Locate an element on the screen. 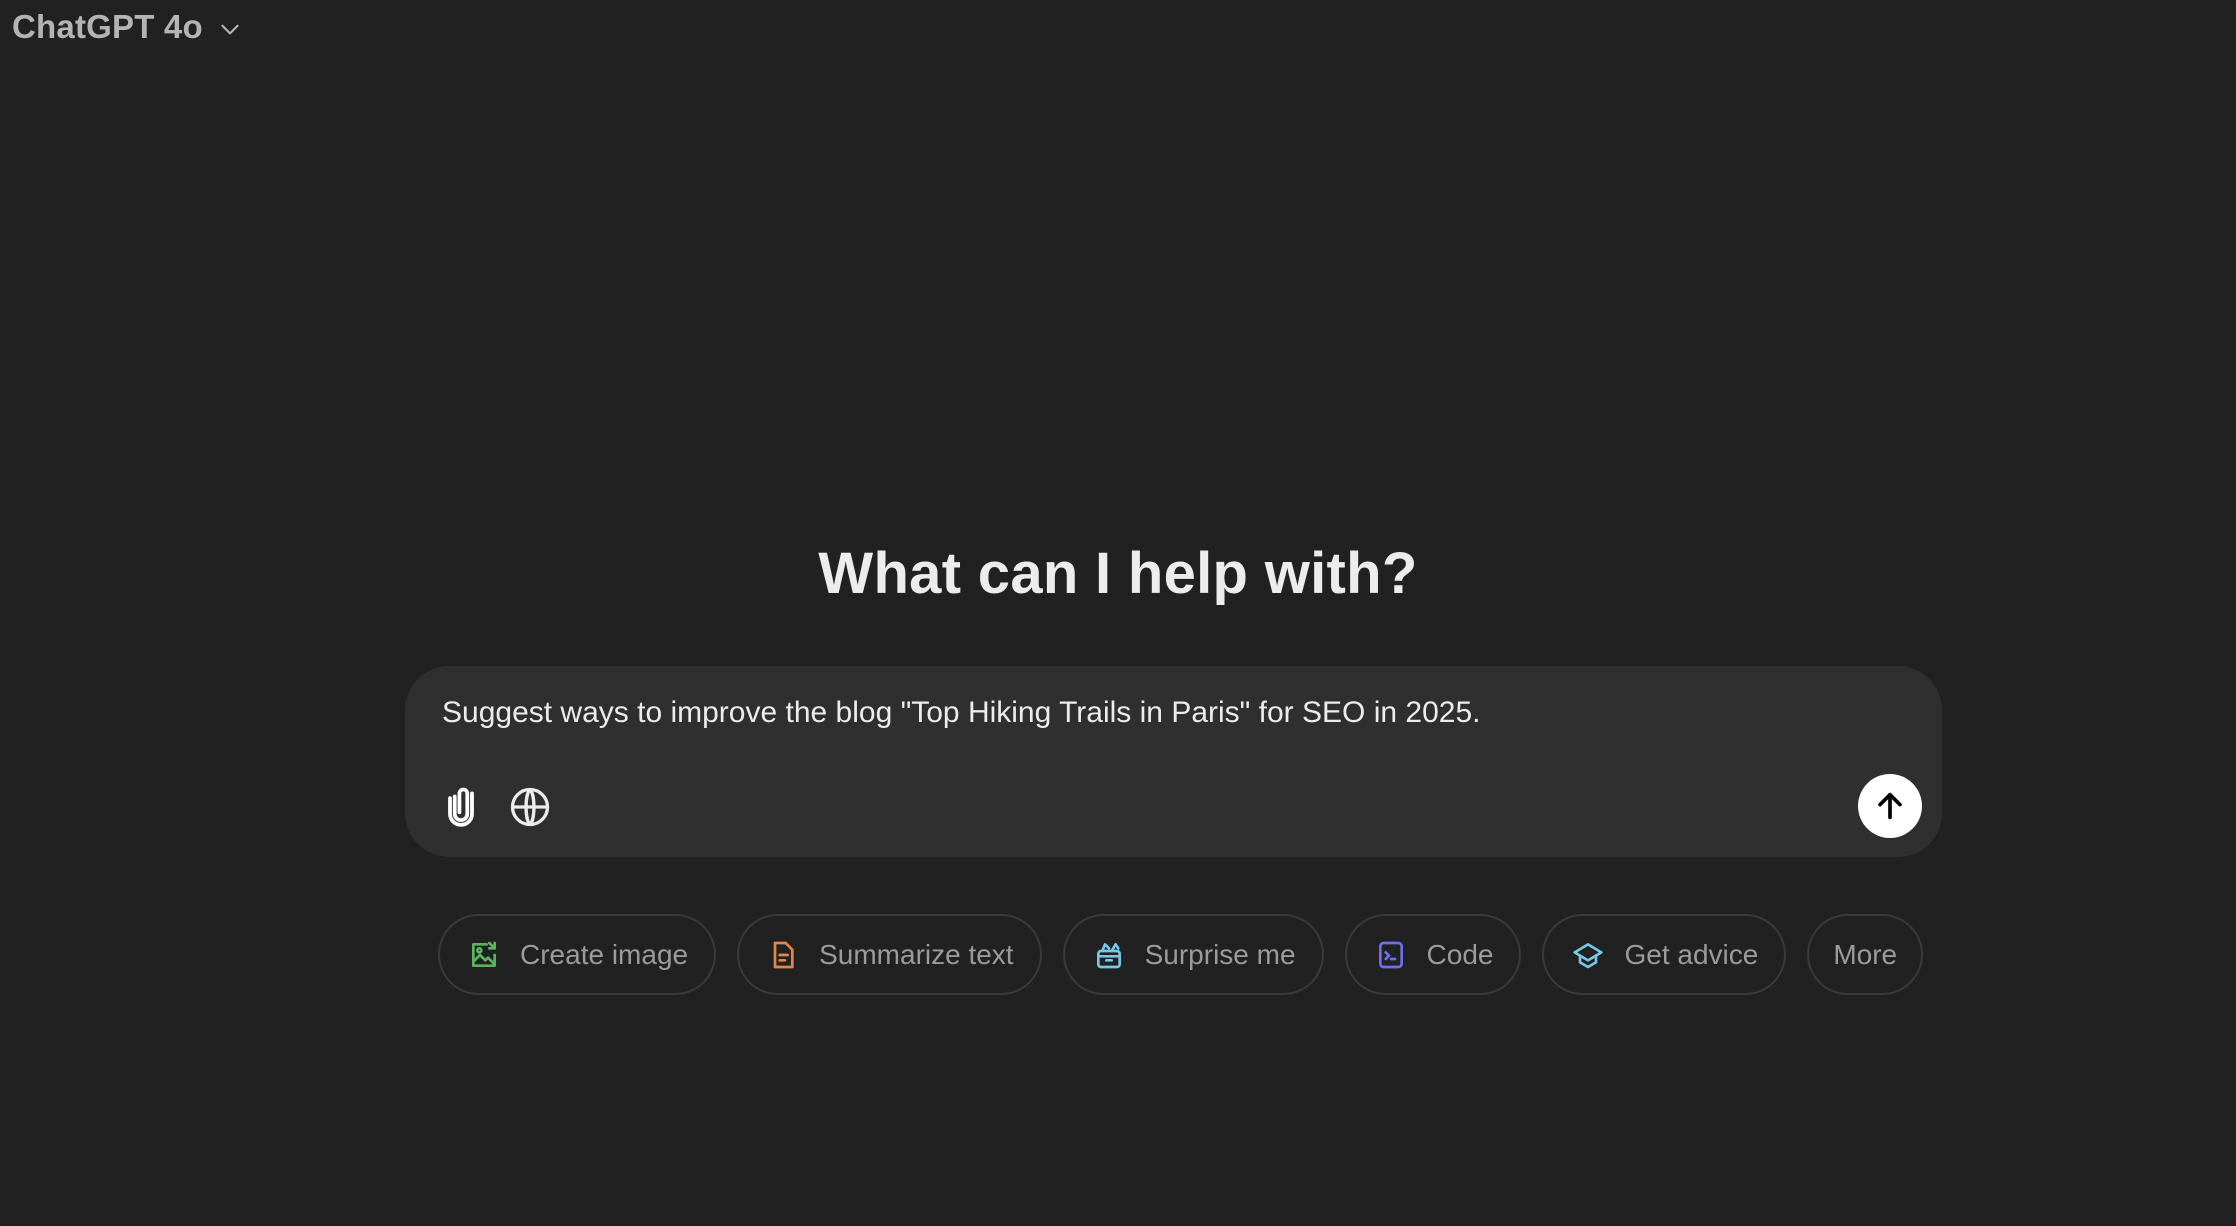  arrow-up-icon is located at coordinates (1890, 806).